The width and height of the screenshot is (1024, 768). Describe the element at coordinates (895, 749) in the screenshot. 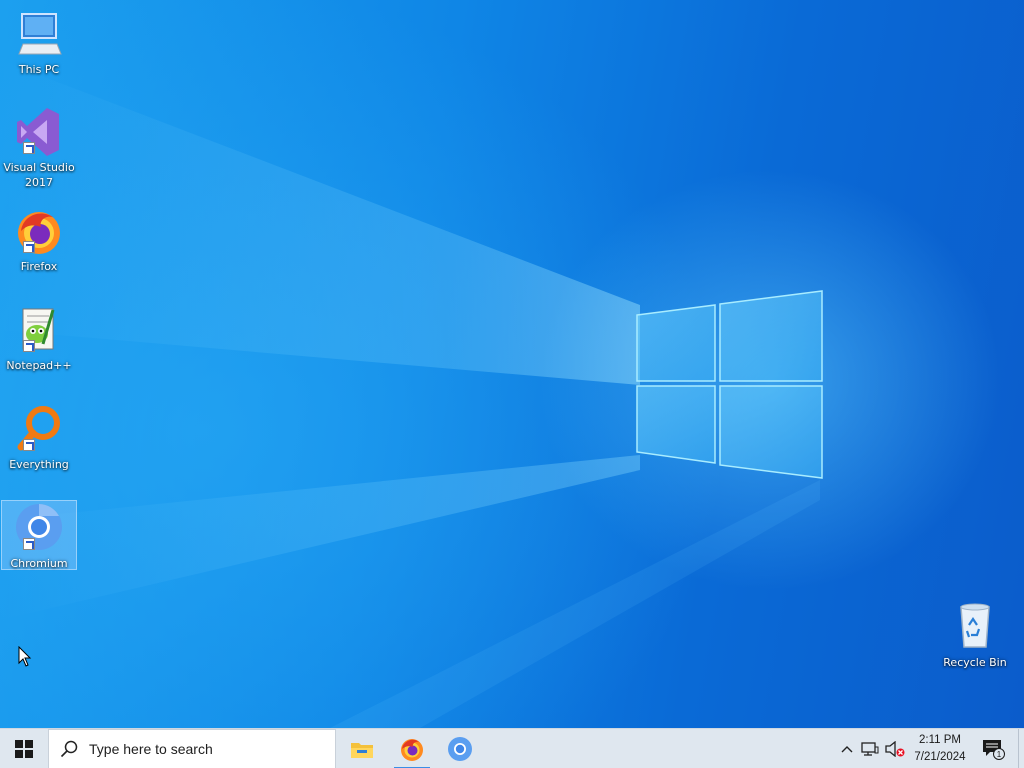

I see `volume-muted-icon` at that location.